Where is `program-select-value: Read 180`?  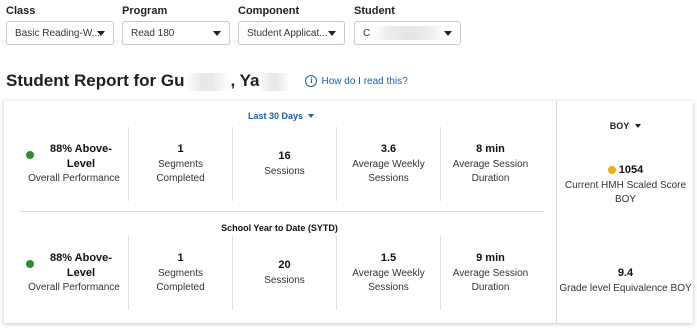 program-select-value: Read 180 is located at coordinates (153, 33).